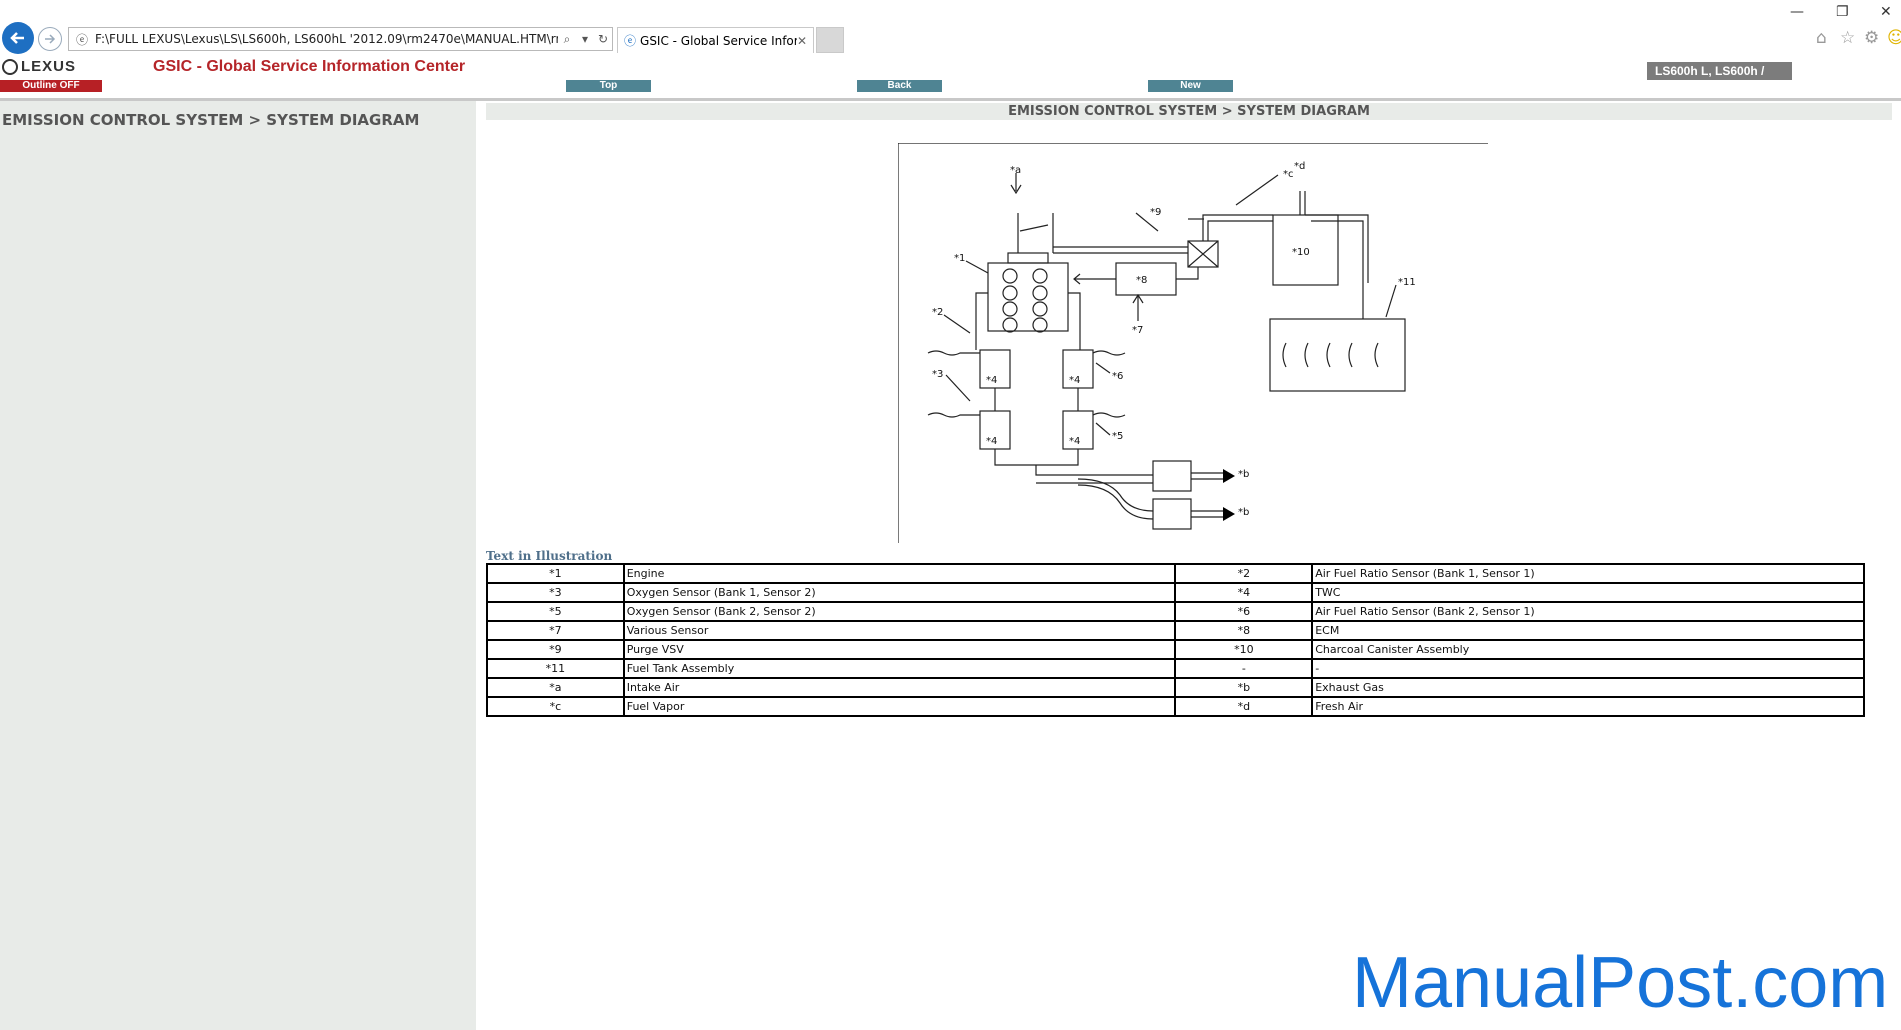 This screenshot has height=1030, width=1901. What do you see at coordinates (1842, 12) in the screenshot?
I see `restore-icon: ❐` at bounding box center [1842, 12].